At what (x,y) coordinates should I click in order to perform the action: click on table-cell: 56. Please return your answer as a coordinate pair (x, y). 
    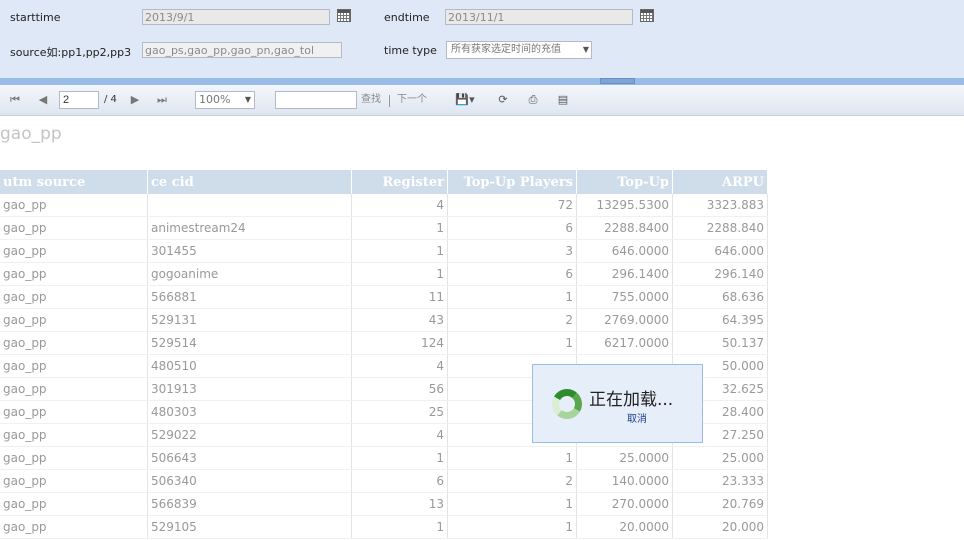
    Looking at the image, I should click on (399, 389).